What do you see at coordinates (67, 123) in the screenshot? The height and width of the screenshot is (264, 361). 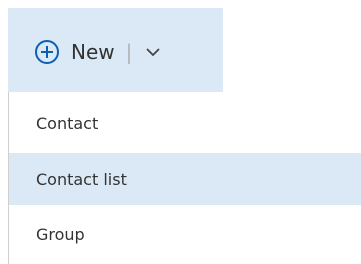 I see `menu-item-label: Contact` at bounding box center [67, 123].